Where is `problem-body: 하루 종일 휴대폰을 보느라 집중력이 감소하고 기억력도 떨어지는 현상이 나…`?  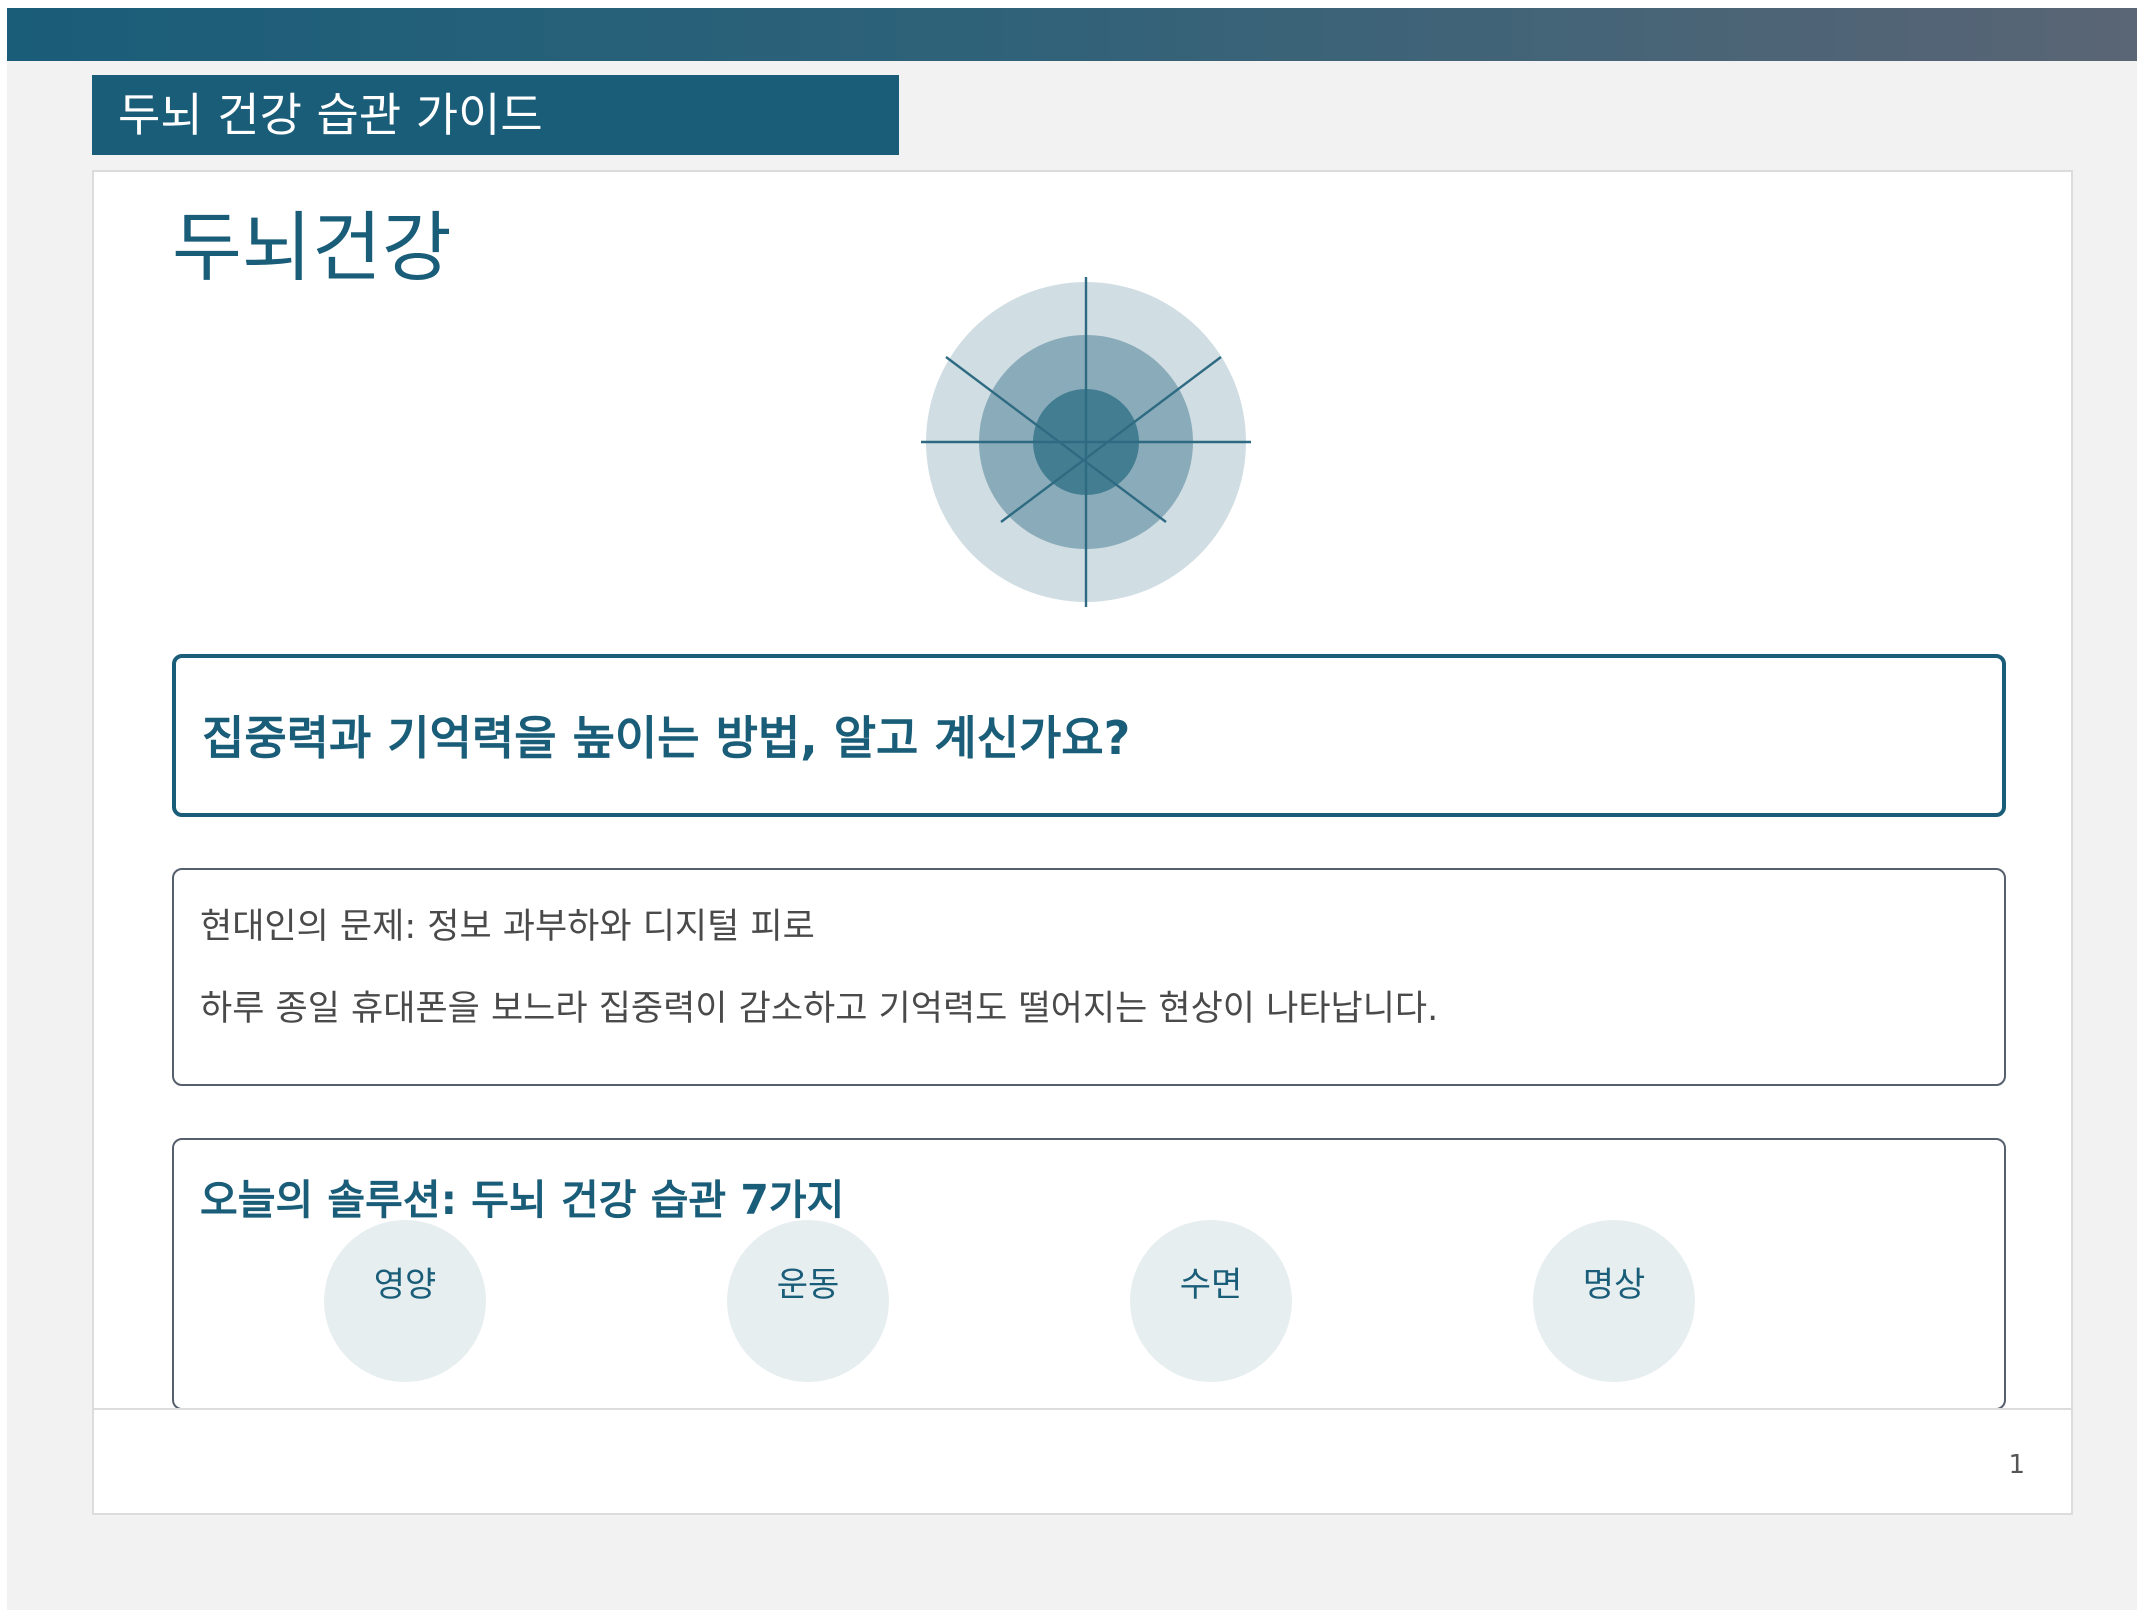 problem-body: 하루 종일 휴대폰을 보느라 집중력이 감소하고 기억력도 떨어지는 현상이 나… is located at coordinates (819, 1009).